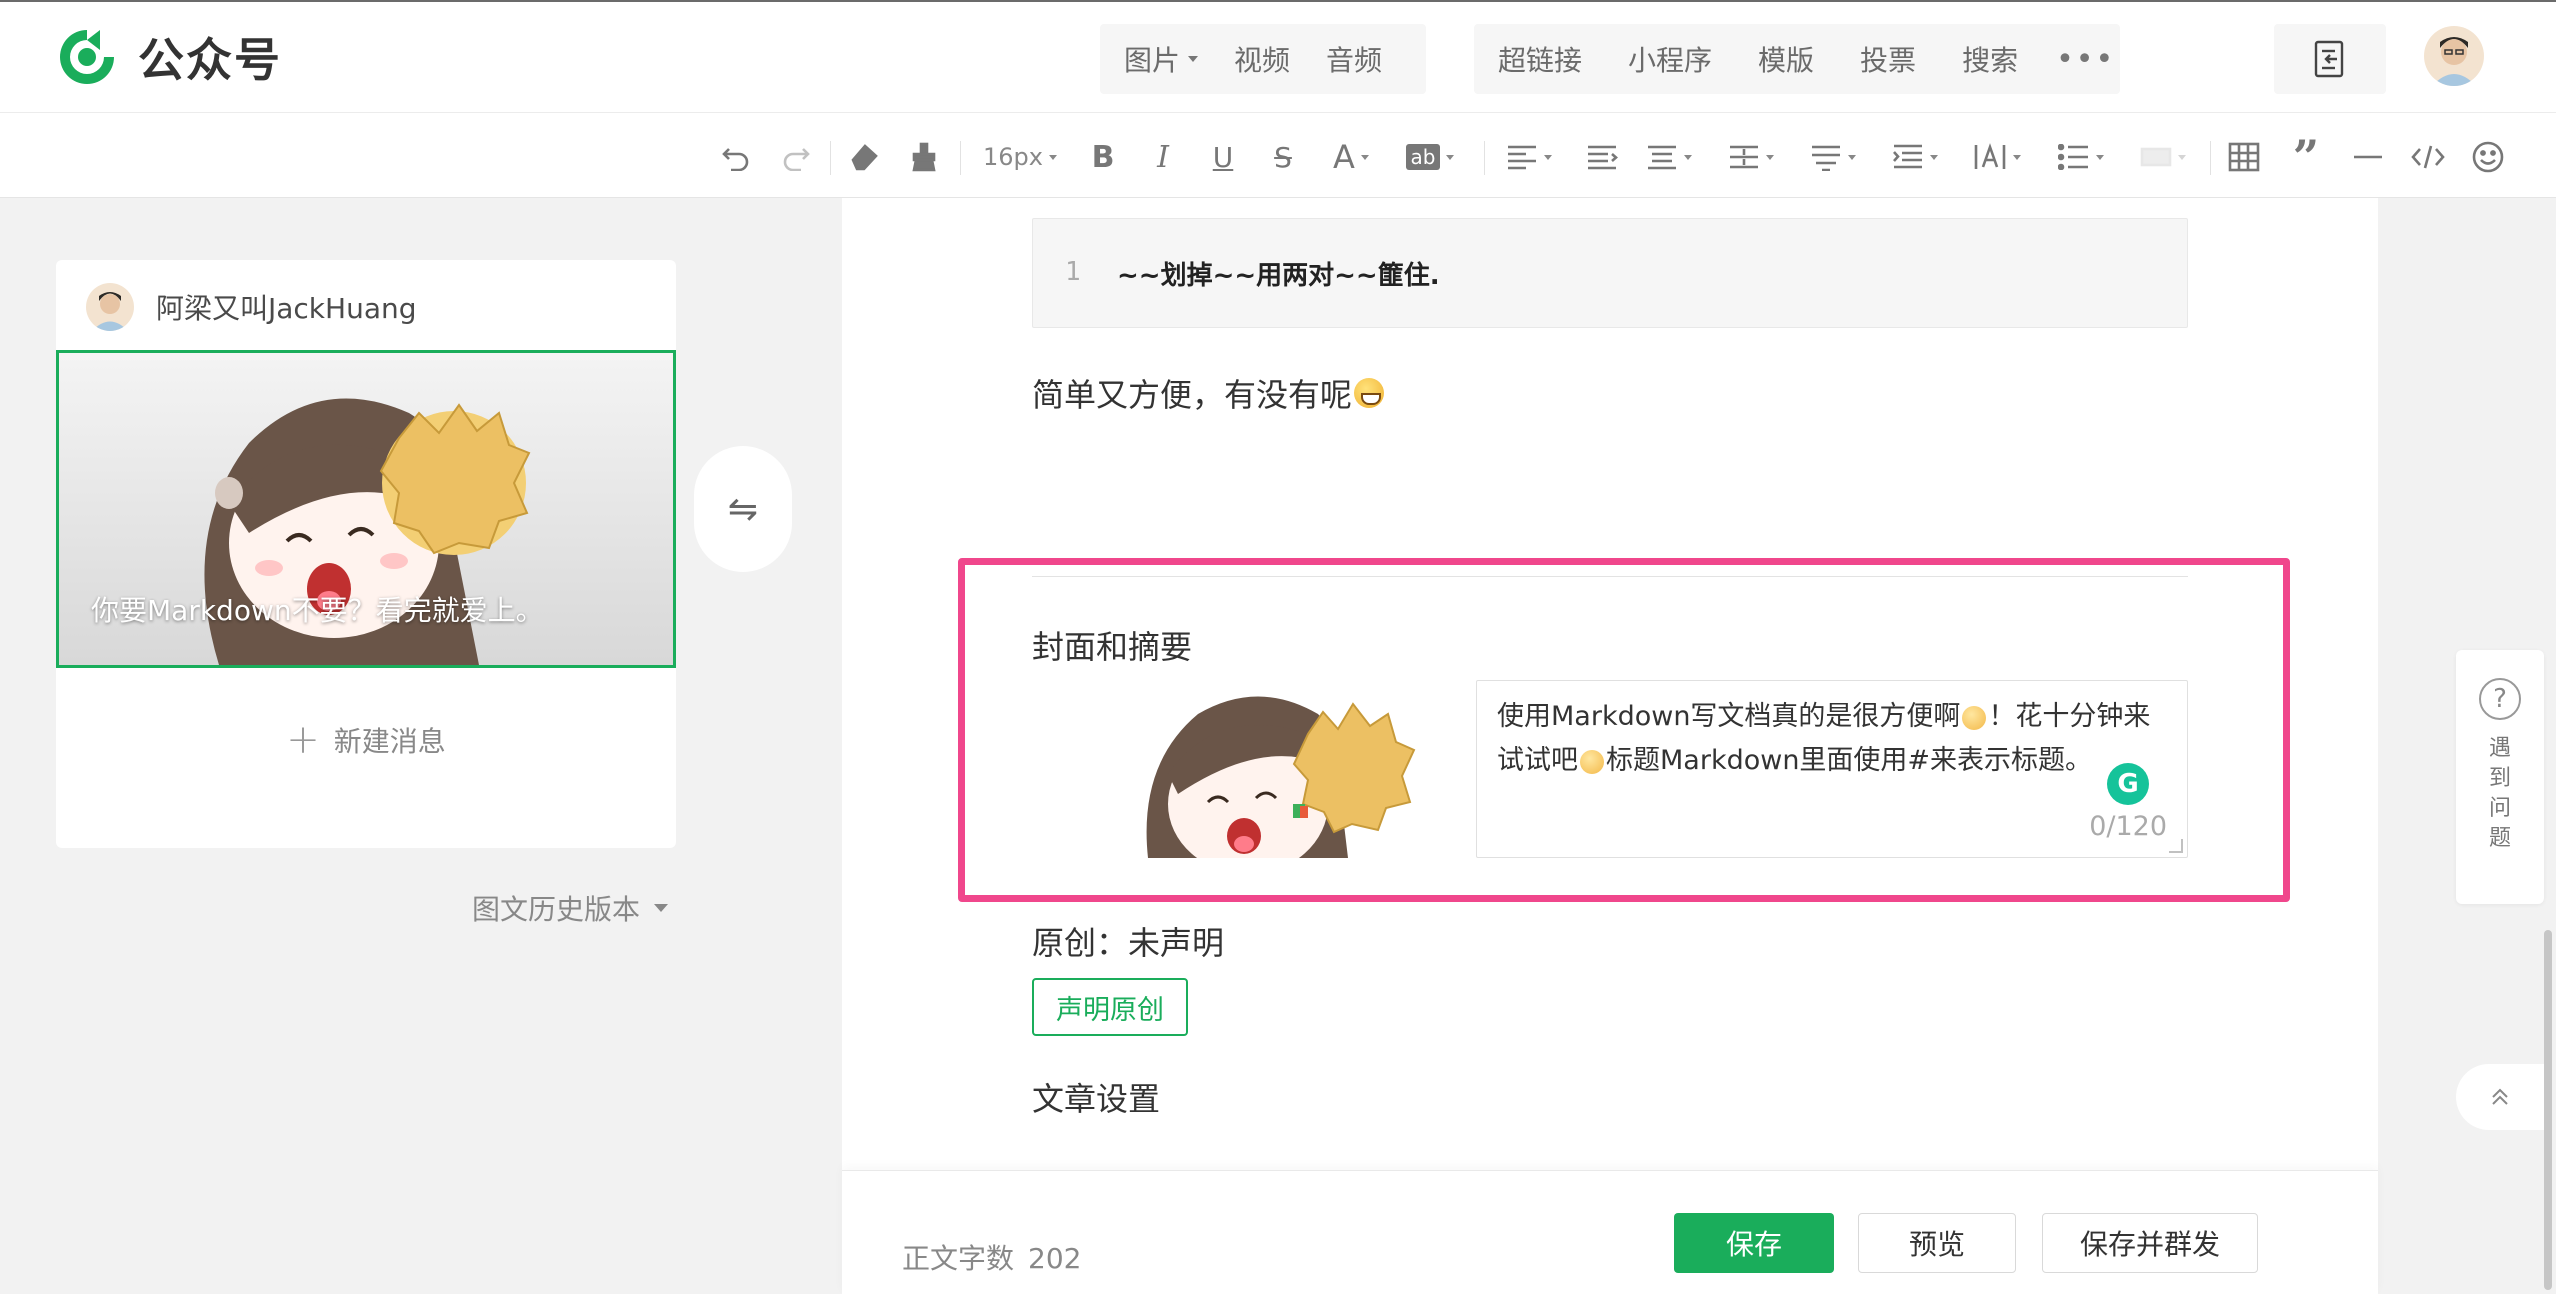 This screenshot has height=1294, width=2556. What do you see at coordinates (2128, 826) in the screenshot?
I see `summary-counter: 0/120` at bounding box center [2128, 826].